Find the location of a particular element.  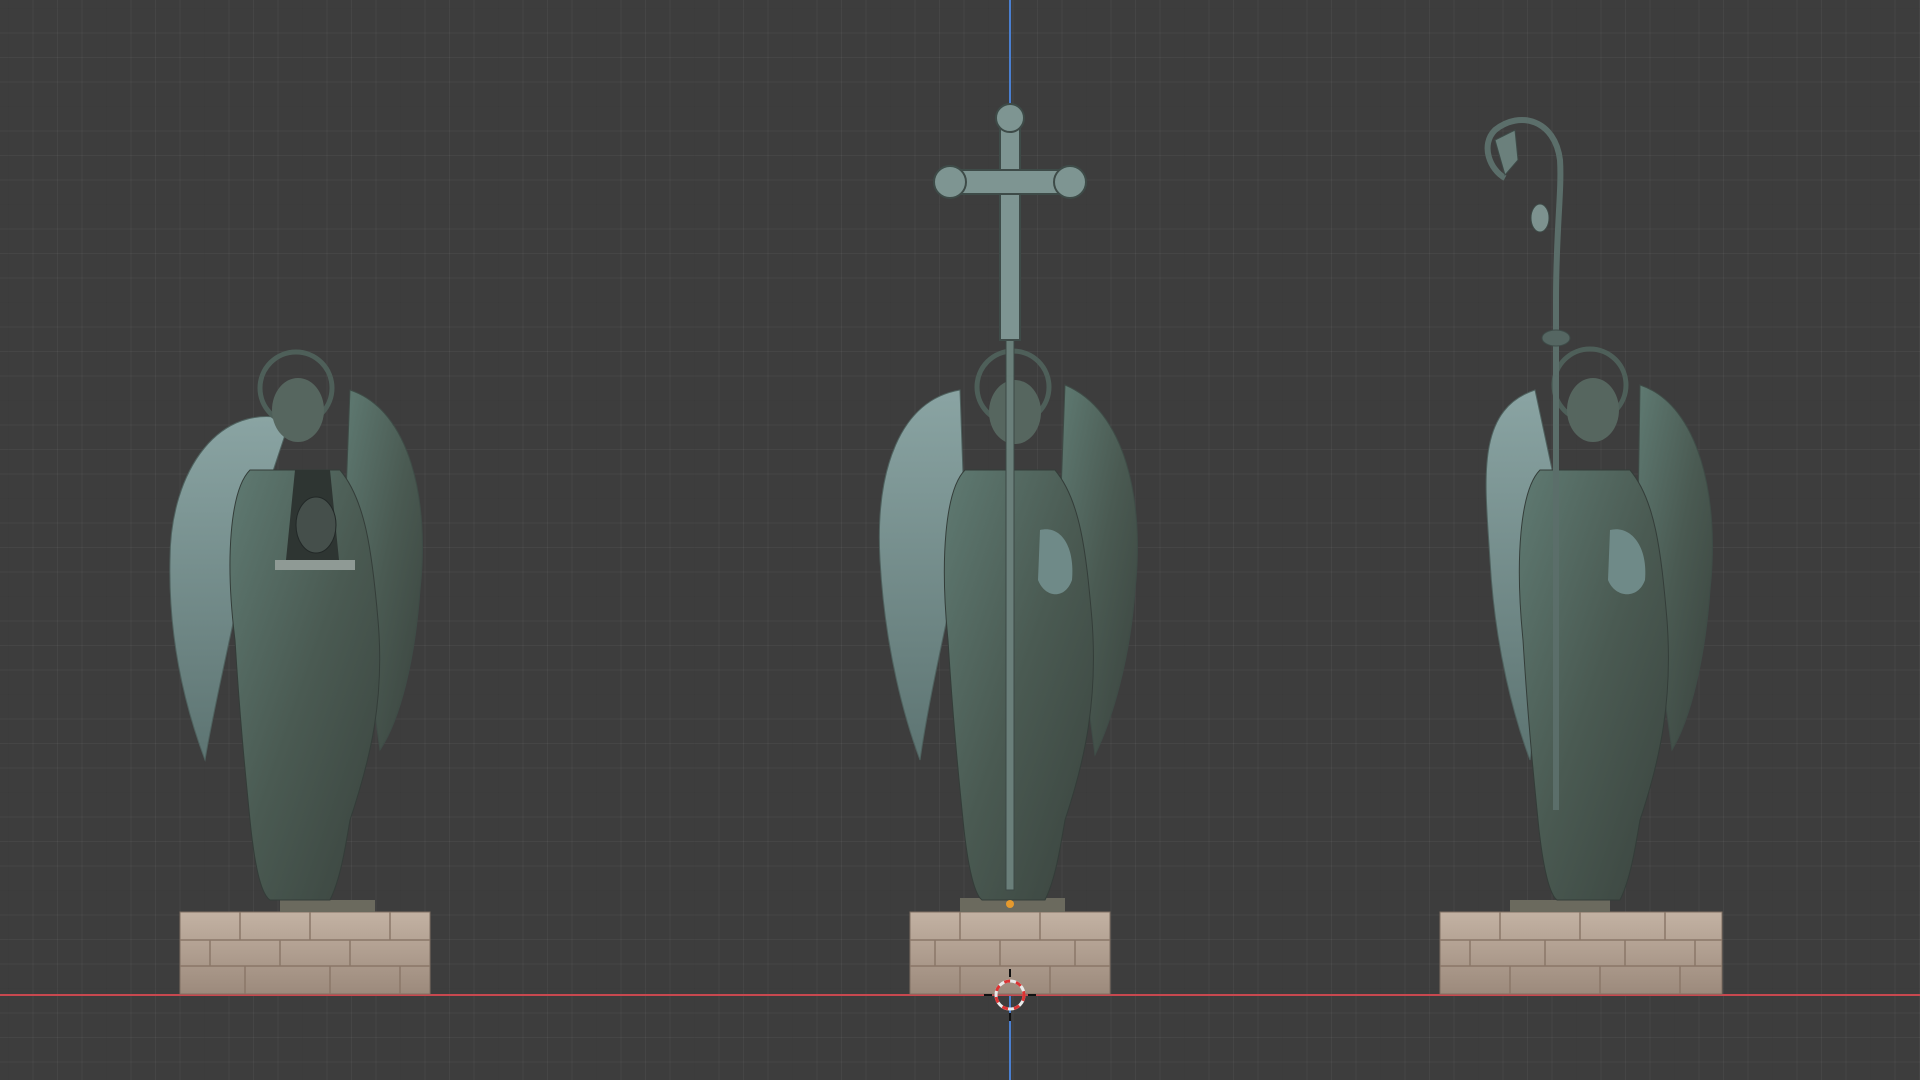

angel-statue-right is located at coordinates (1581, 556).